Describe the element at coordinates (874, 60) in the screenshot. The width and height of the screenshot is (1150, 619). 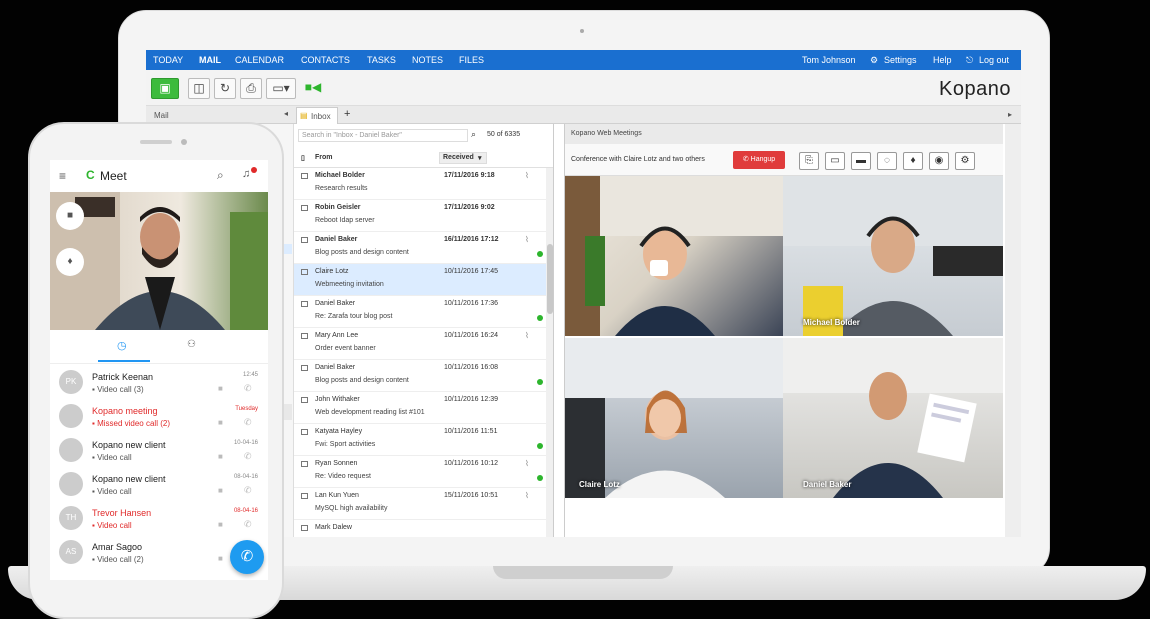
I see `gear-icon: ⚙` at that location.